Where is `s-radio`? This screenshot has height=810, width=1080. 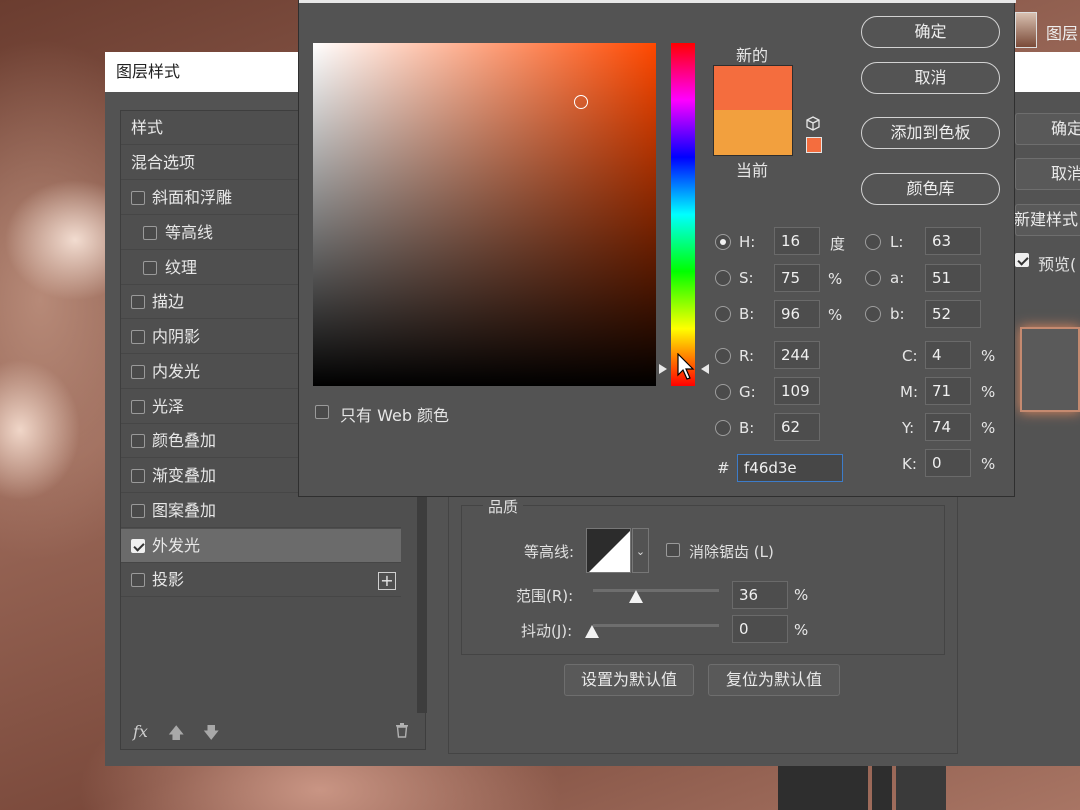
s-radio is located at coordinates (723, 278).